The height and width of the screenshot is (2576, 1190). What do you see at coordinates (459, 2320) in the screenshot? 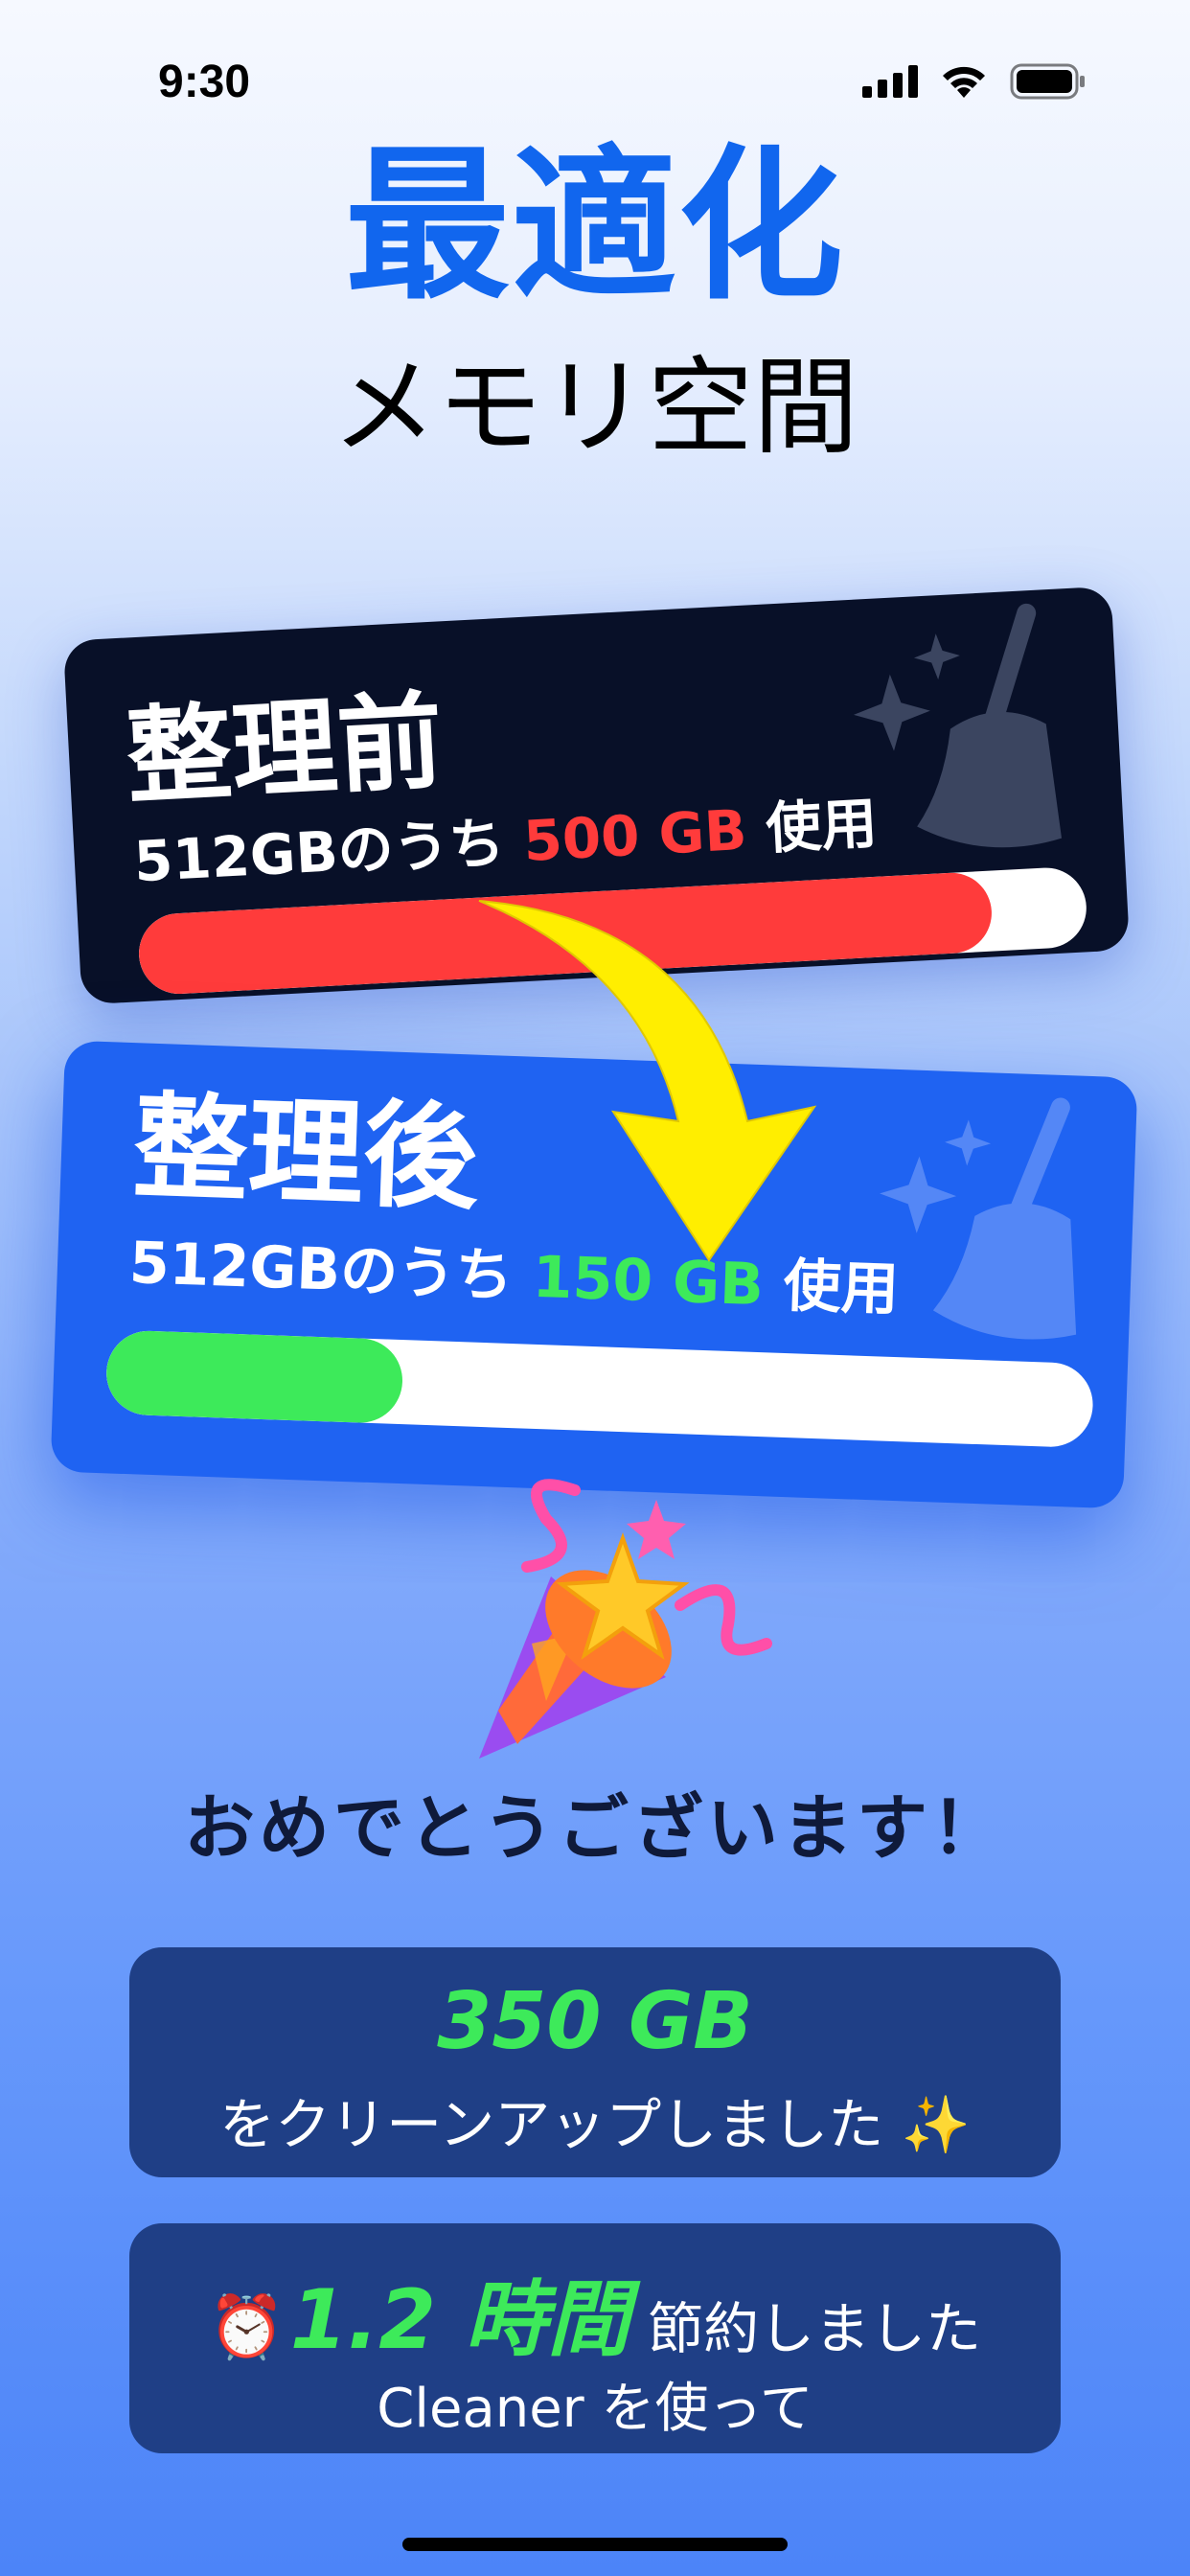
I see `time-saved-value: 1.2 時間` at bounding box center [459, 2320].